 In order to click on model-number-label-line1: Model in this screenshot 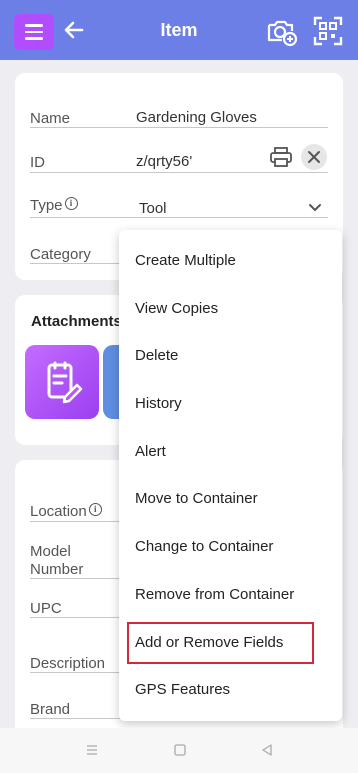, I will do `click(50, 551)`.